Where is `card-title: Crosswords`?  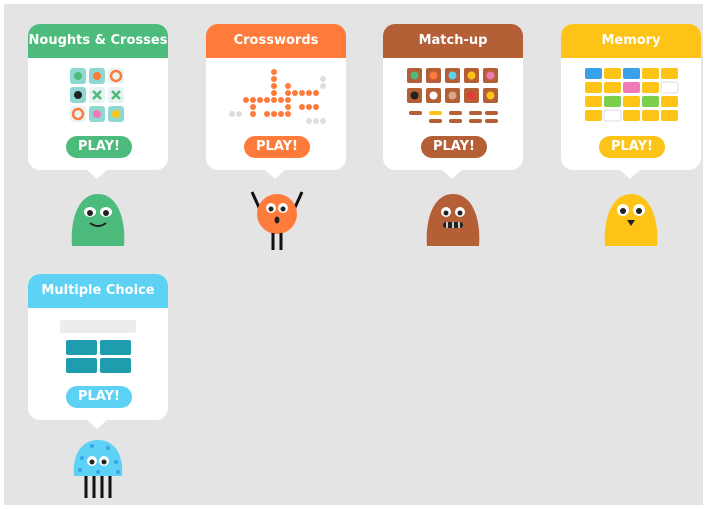 card-title: Crosswords is located at coordinates (276, 41).